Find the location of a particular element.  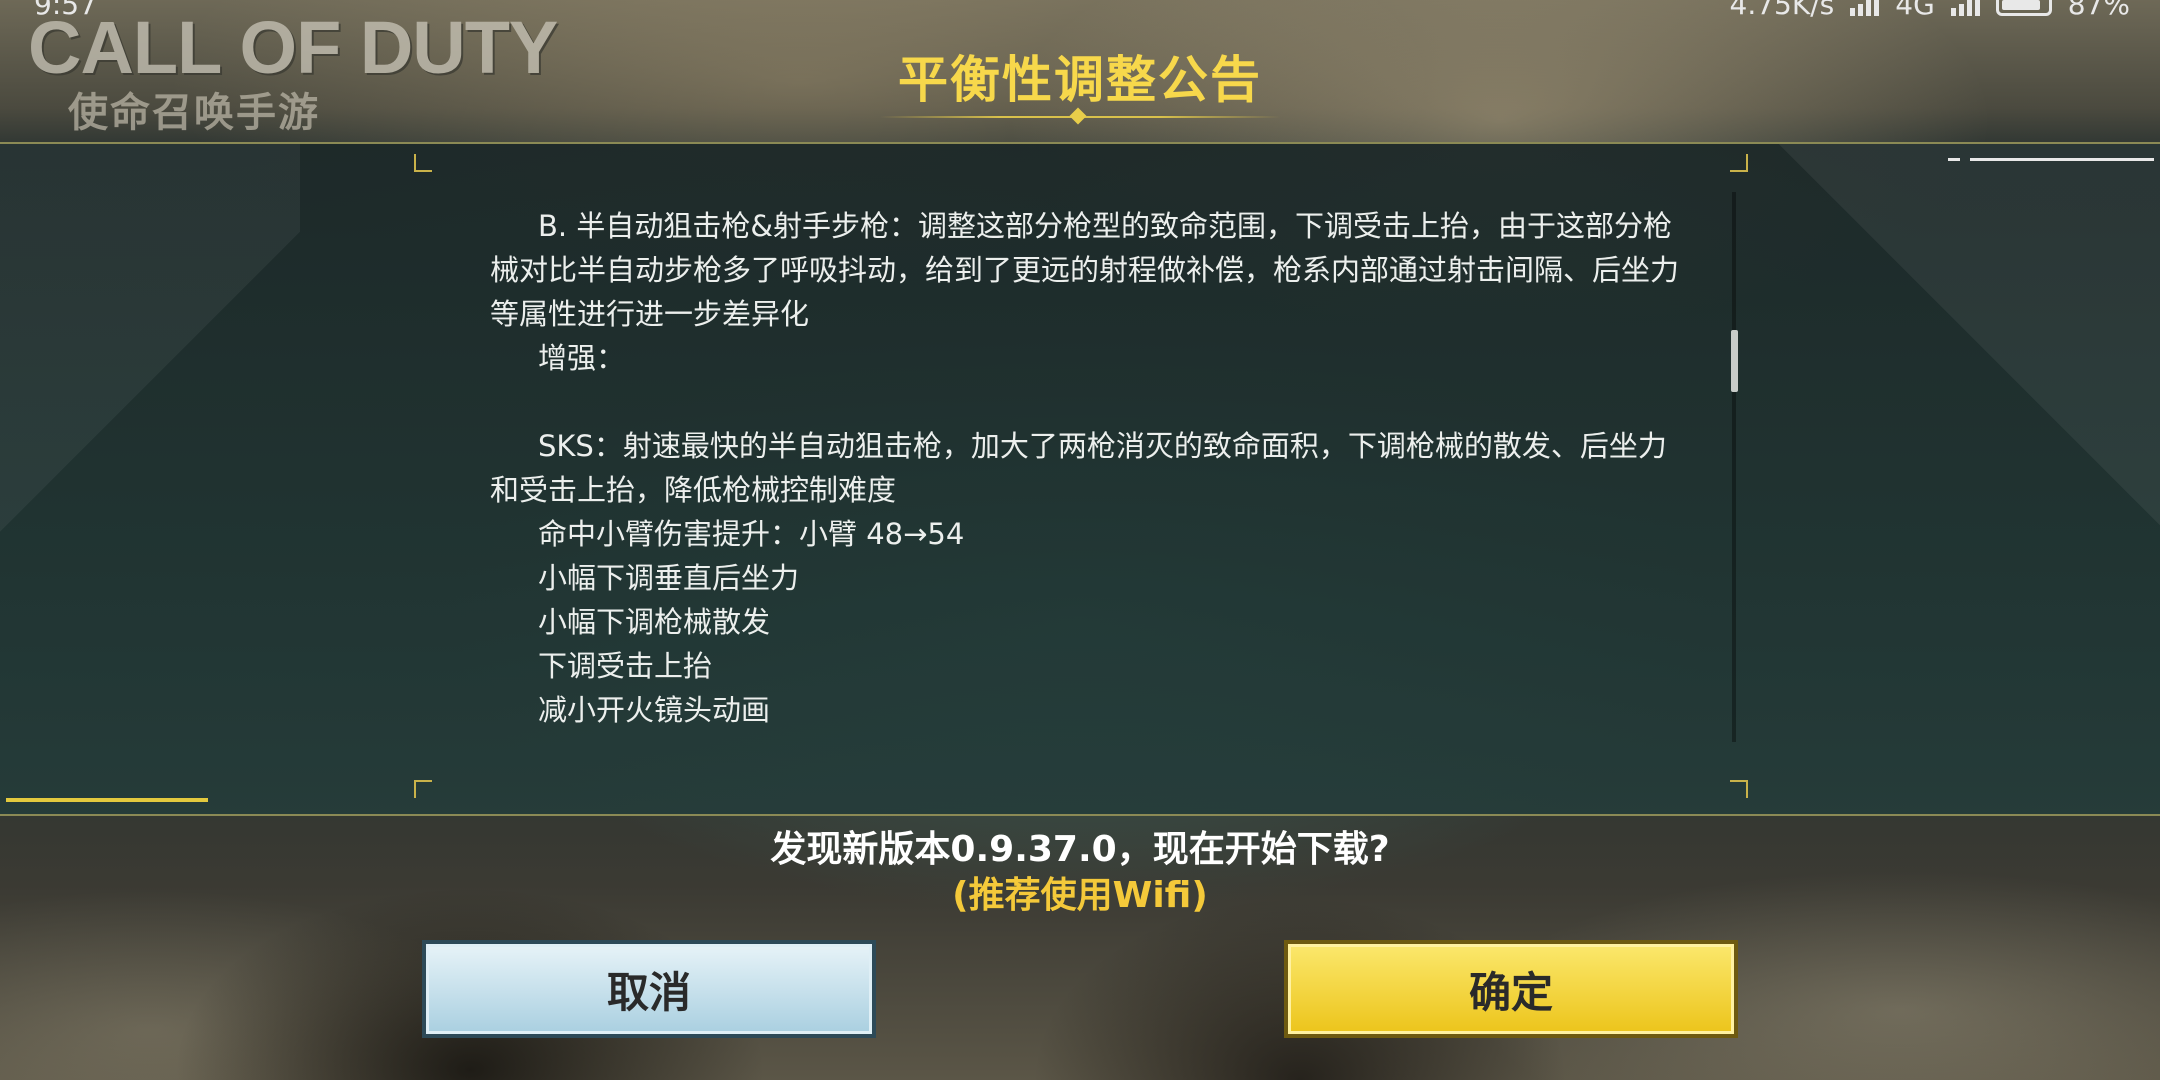

dialog-title: 平衡性调整公告 is located at coordinates (1080, 80).